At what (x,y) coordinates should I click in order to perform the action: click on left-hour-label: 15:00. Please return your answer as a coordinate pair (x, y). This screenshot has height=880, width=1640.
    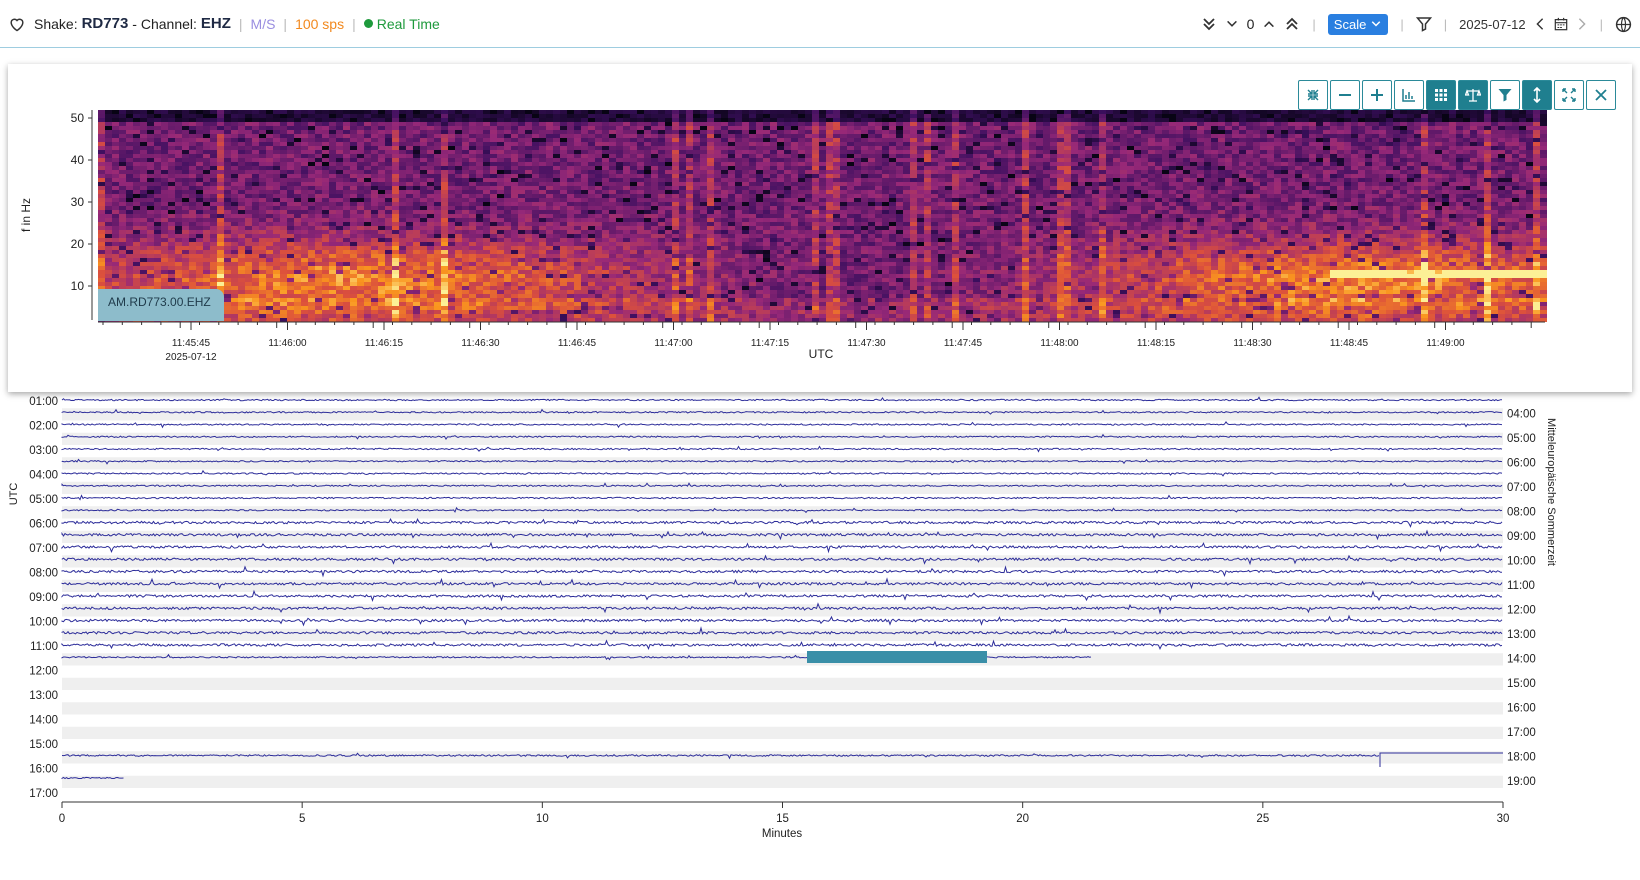
    Looking at the image, I should click on (43, 745).